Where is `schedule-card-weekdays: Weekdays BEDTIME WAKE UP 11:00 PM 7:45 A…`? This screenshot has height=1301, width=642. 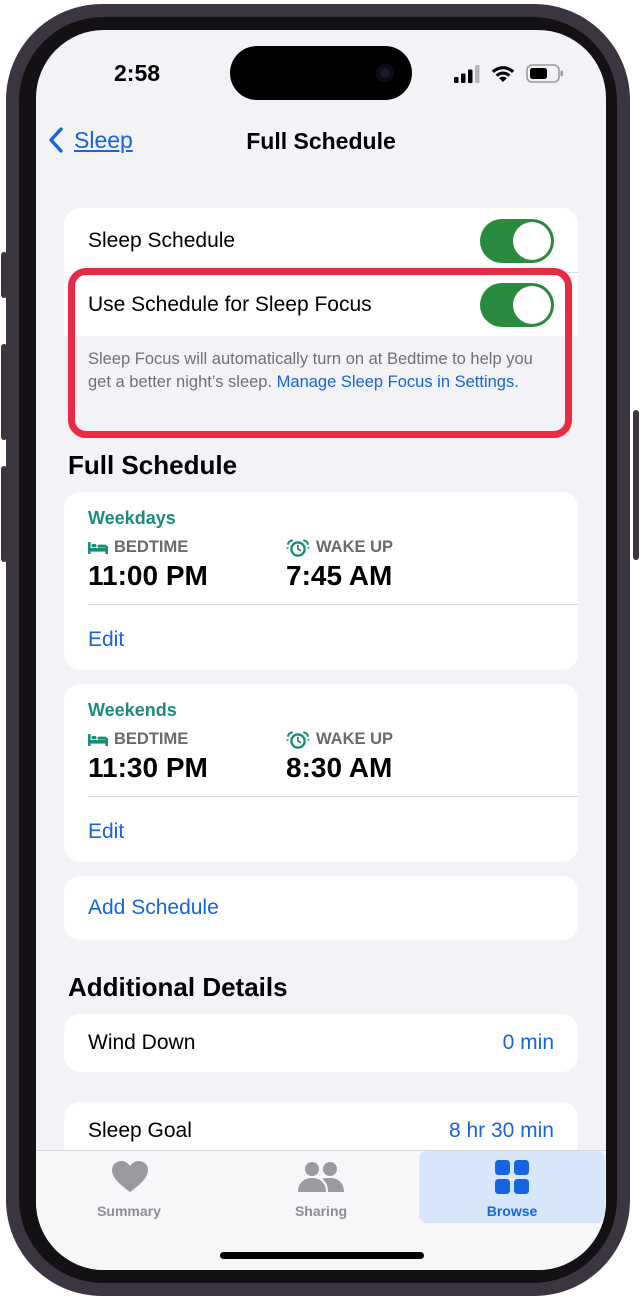 schedule-card-weekdays: Weekdays BEDTIME WAKE UP 11:00 PM 7:45 A… is located at coordinates (321, 581).